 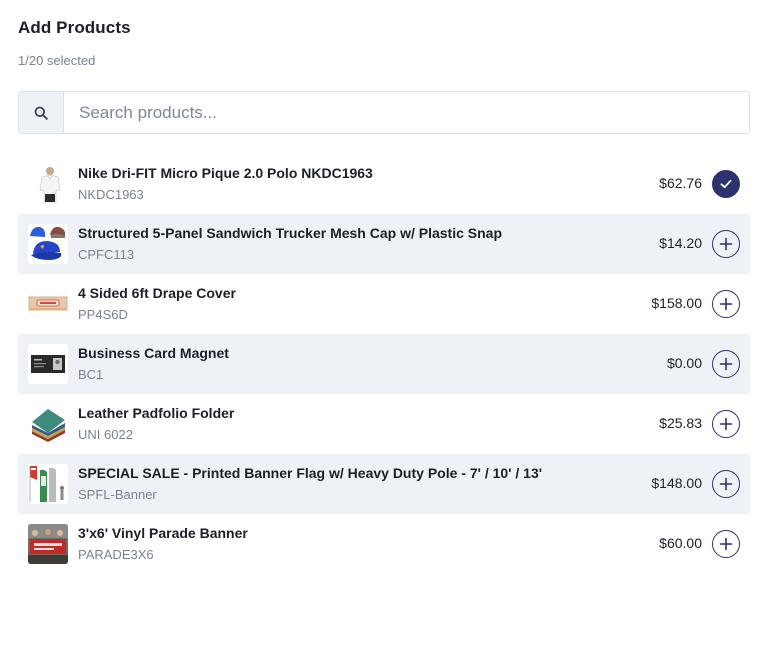 I want to click on business-card-magnet-thumbnail, so click(x=48, y=364).